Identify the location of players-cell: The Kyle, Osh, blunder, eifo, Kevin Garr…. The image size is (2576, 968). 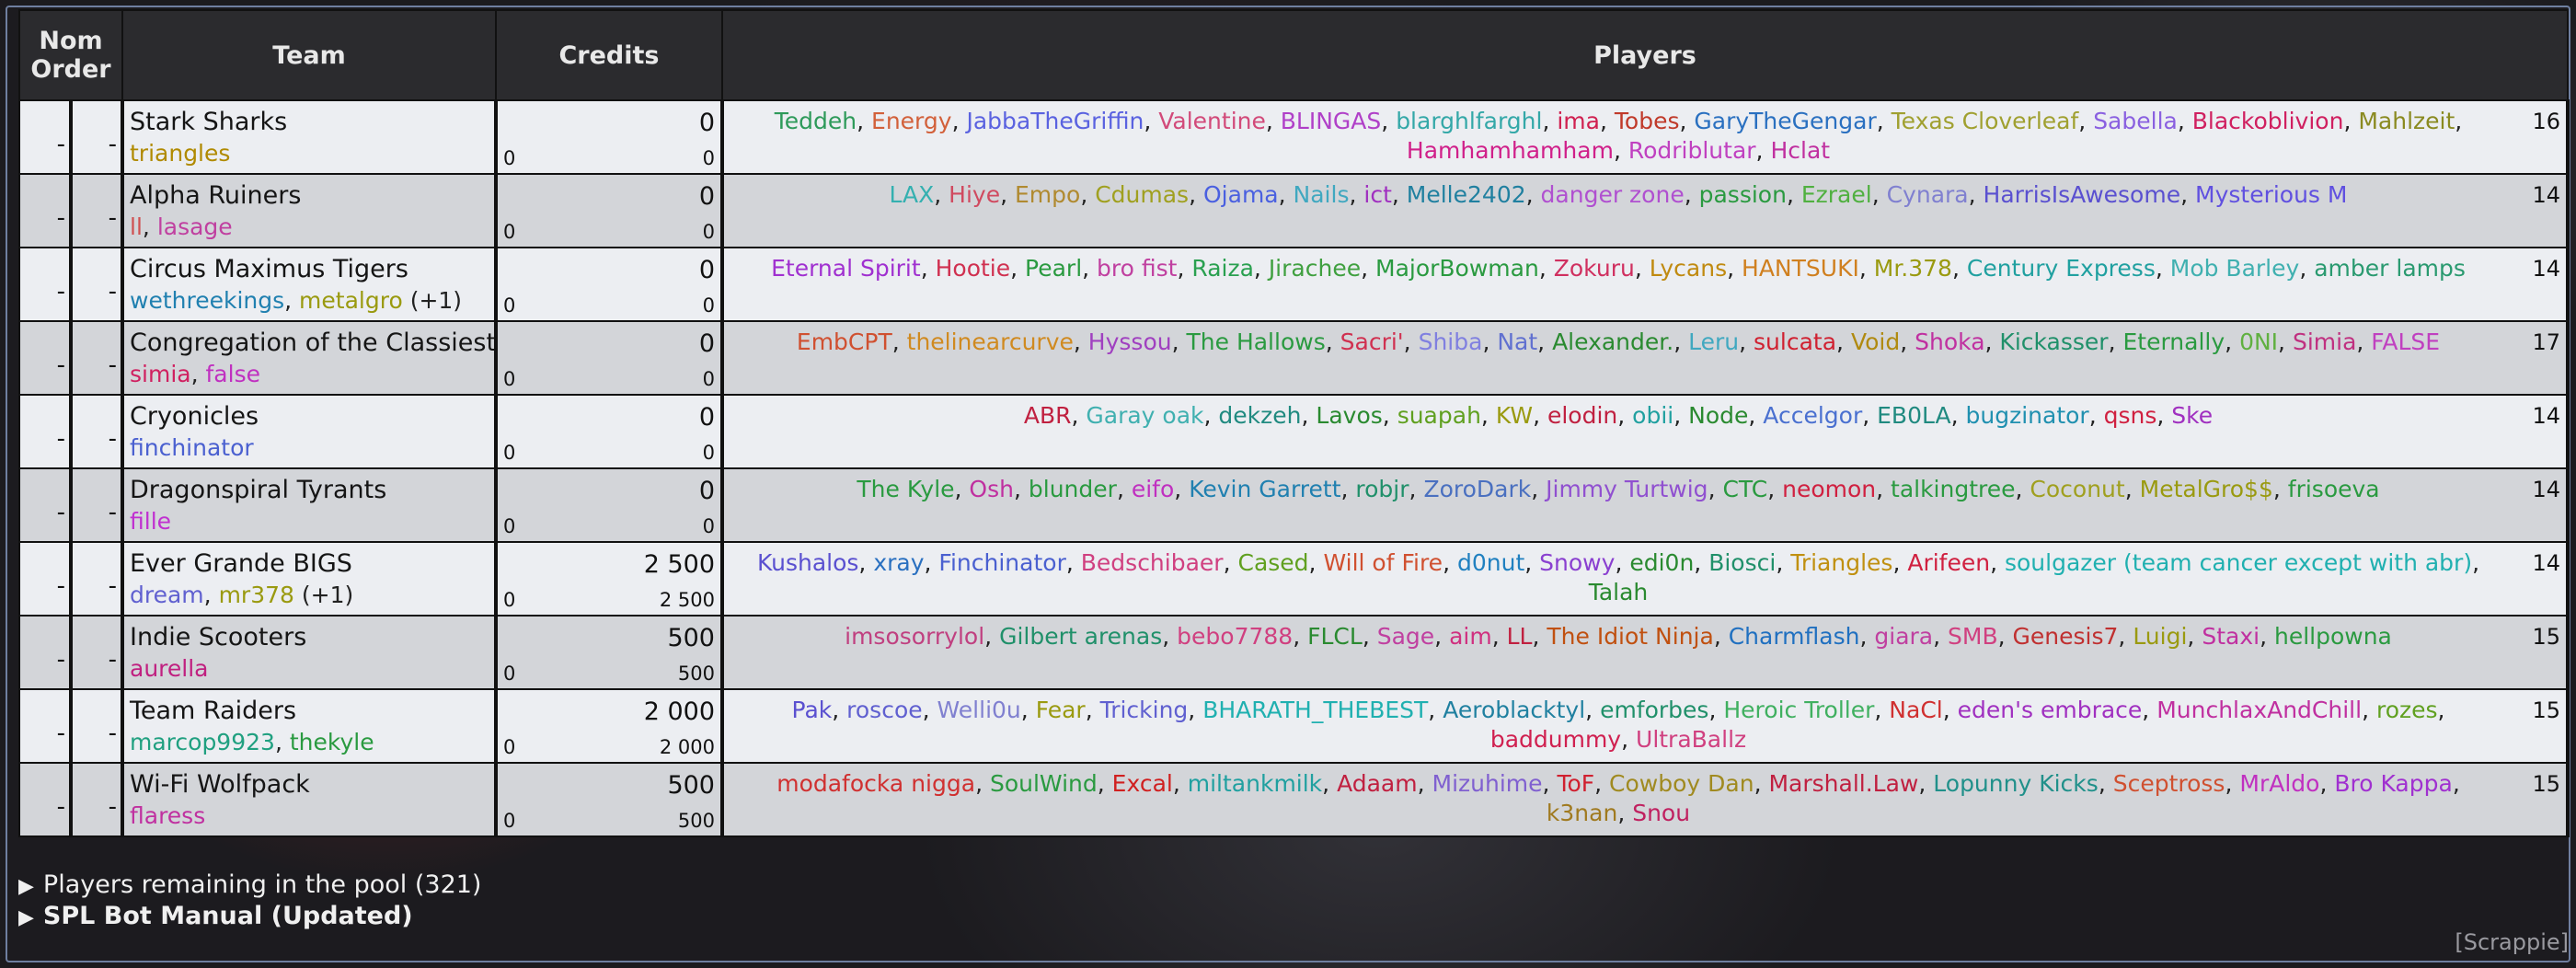
(1645, 505).